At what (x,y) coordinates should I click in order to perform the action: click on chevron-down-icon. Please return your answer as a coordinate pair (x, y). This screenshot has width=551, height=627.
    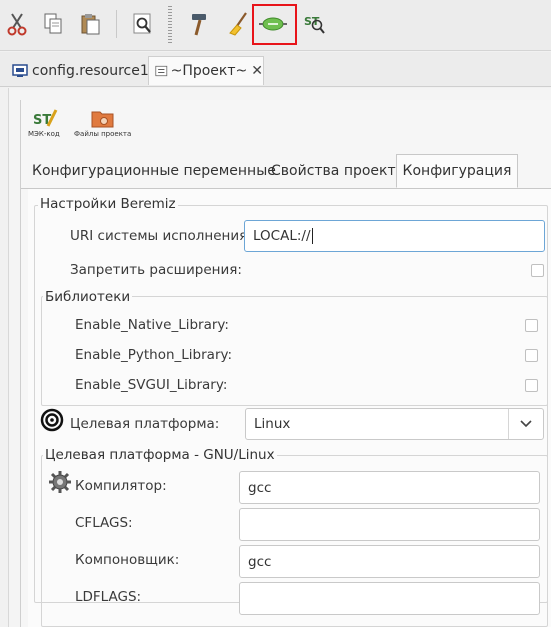
    Looking at the image, I should click on (525, 424).